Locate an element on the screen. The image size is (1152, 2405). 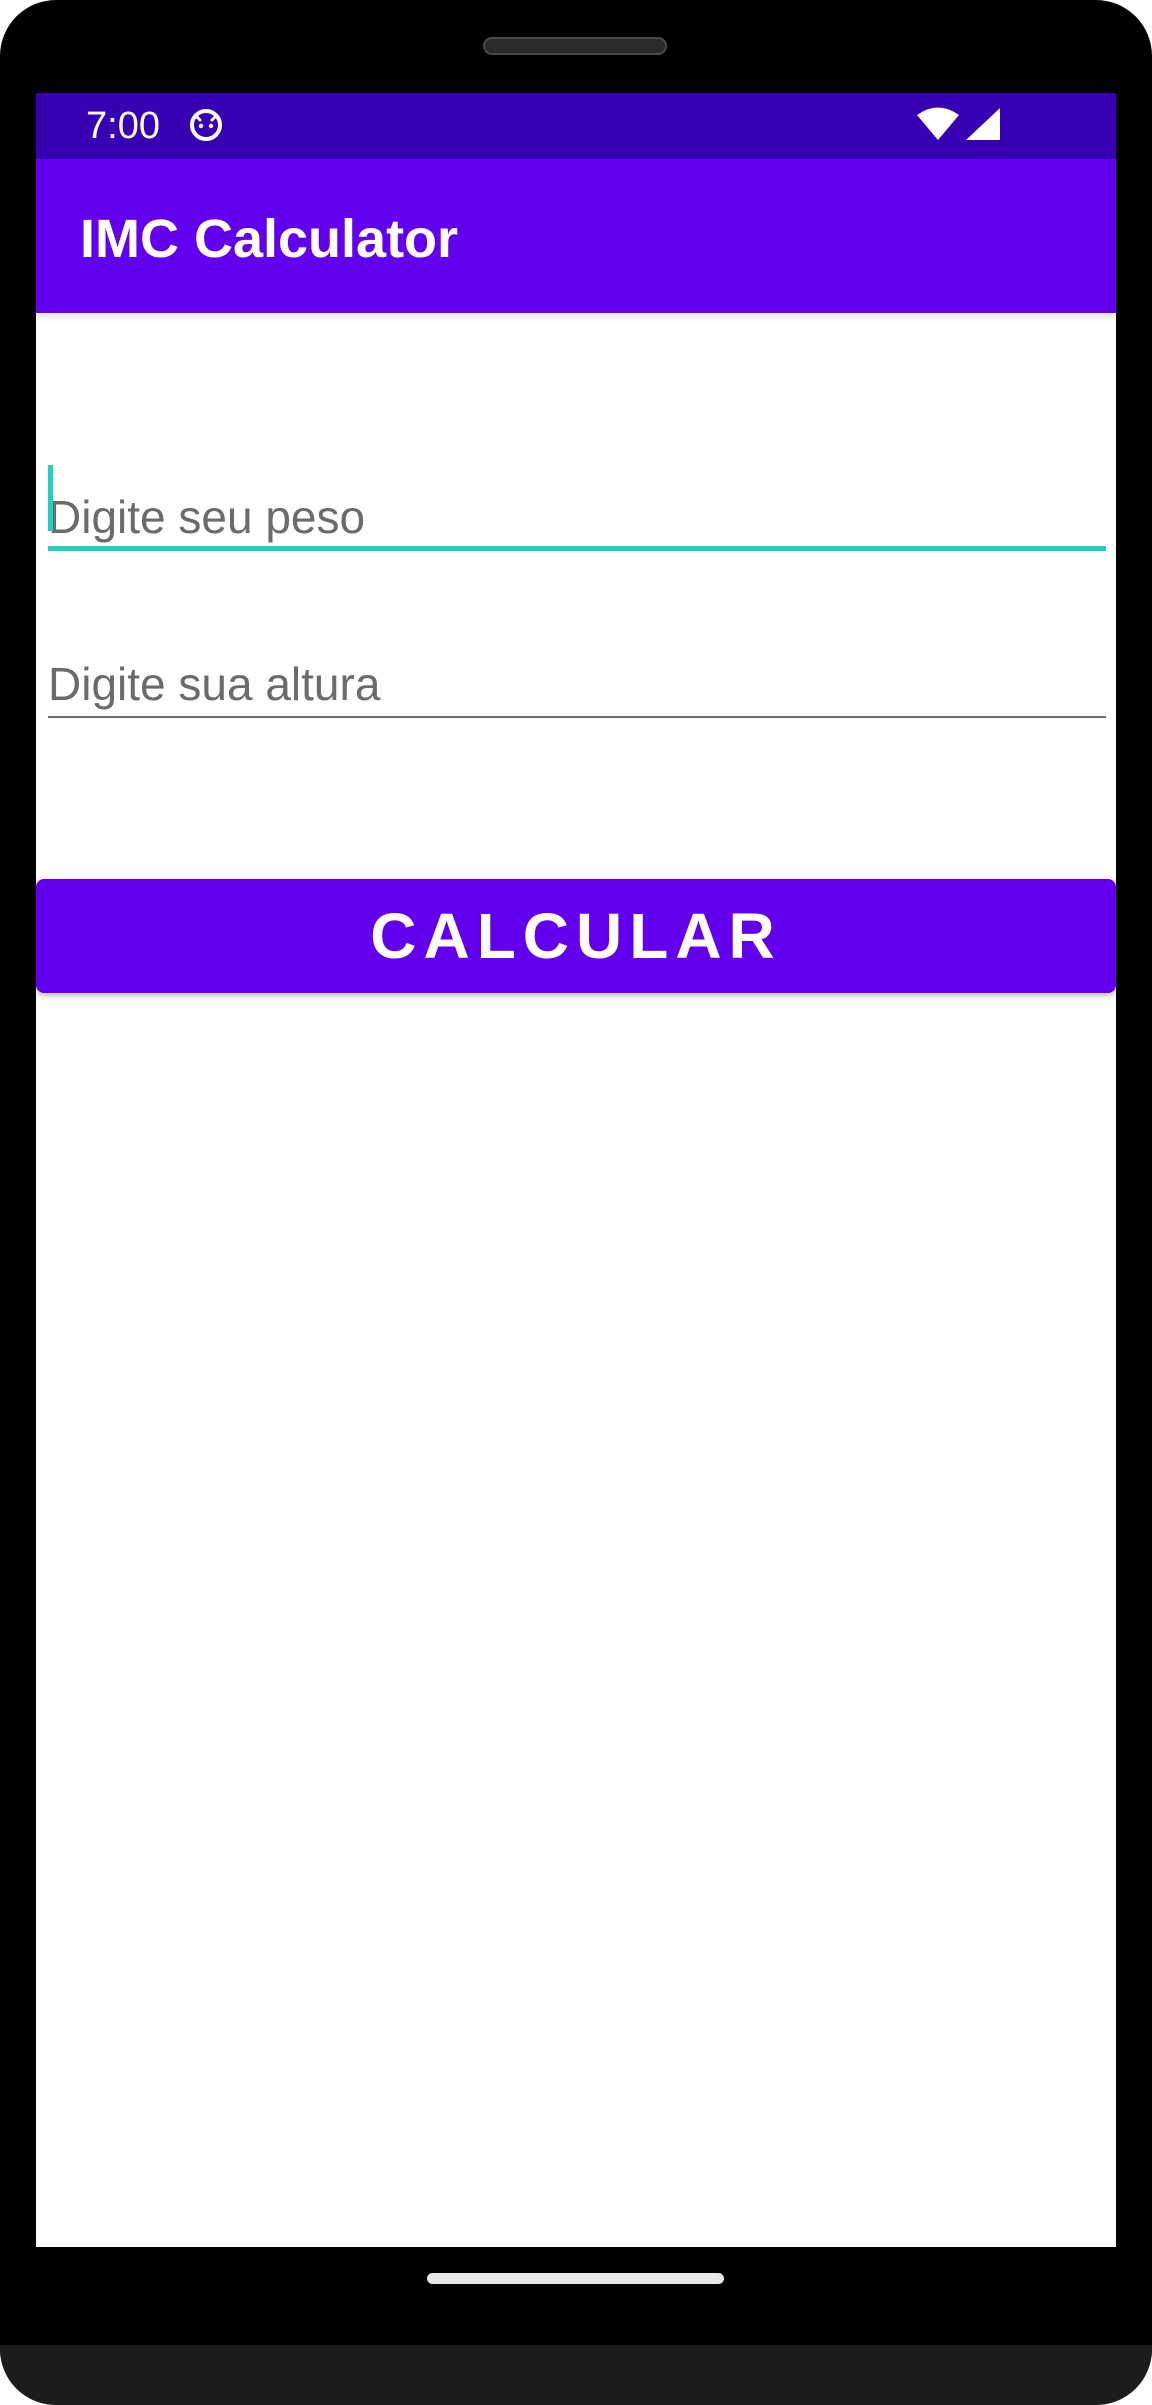
earpiece-speaker is located at coordinates (575, 46).